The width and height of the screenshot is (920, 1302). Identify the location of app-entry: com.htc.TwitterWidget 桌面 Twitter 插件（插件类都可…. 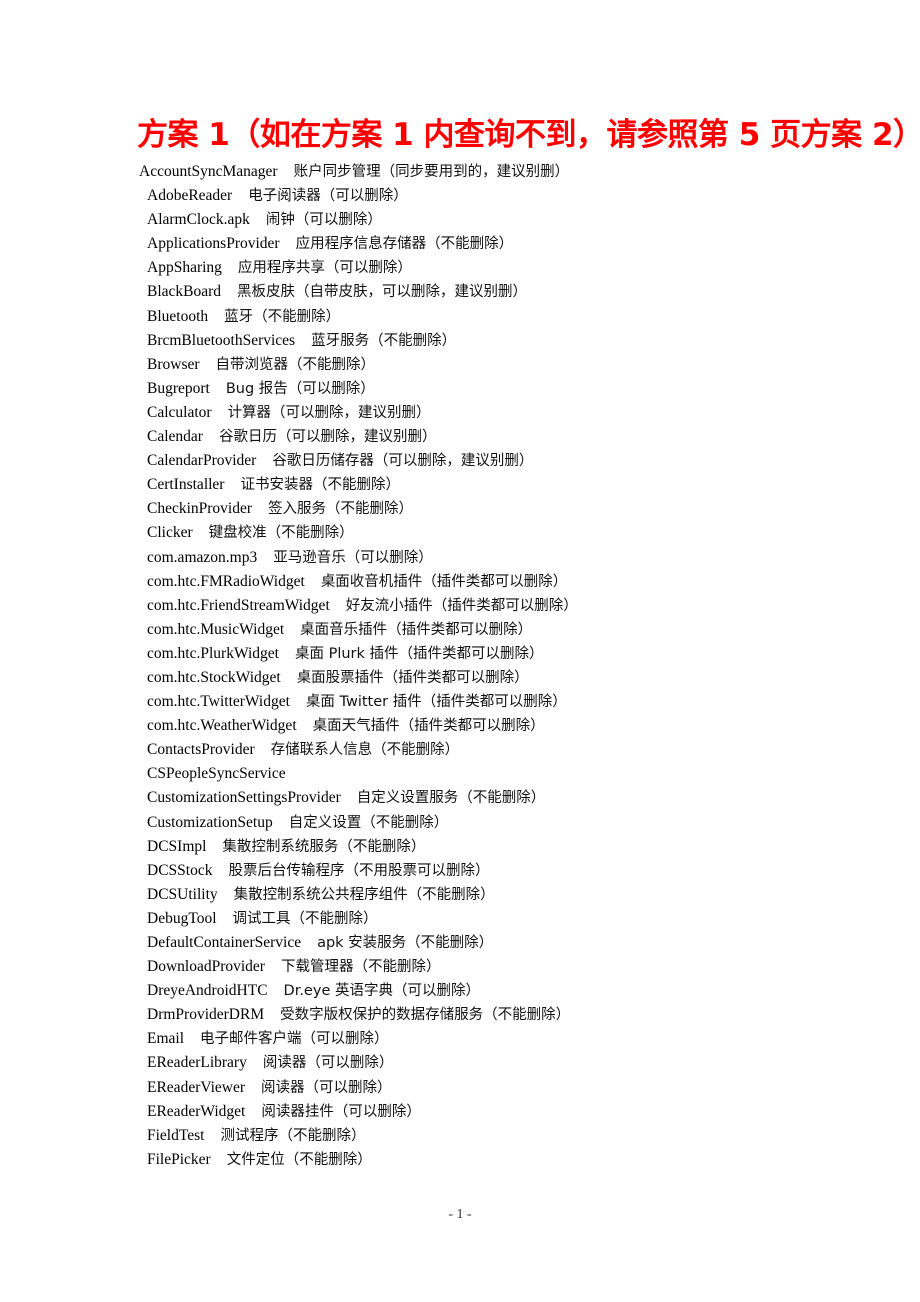
(460, 702).